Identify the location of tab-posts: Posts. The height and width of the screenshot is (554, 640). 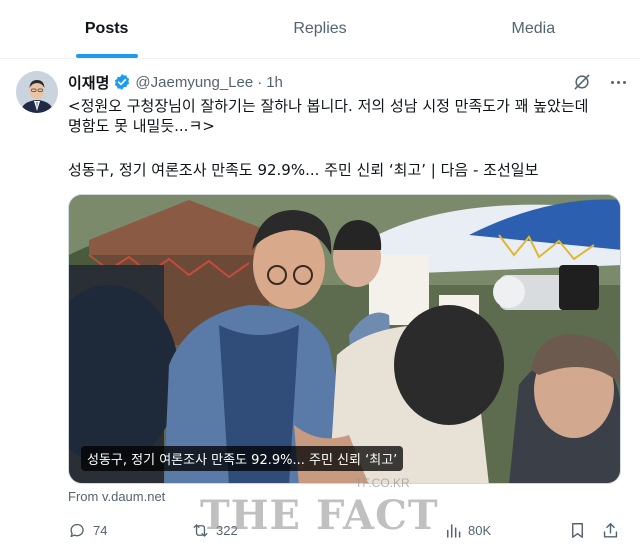
(106, 29).